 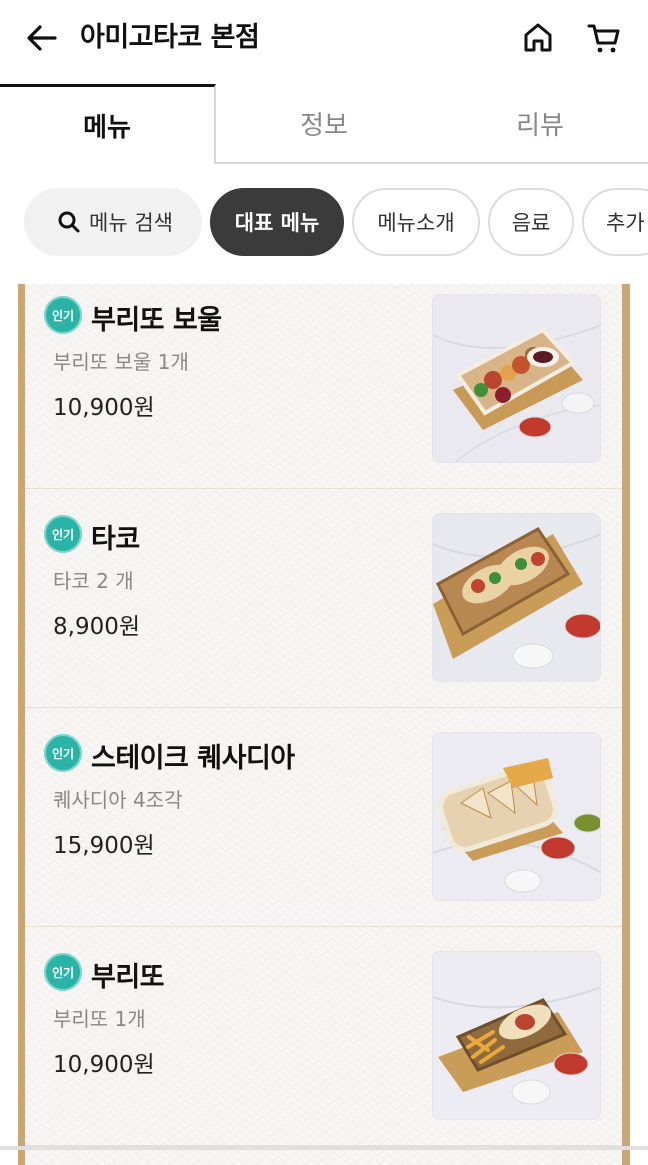 I want to click on chip-signature-menu: 대표 메뉴, so click(x=277, y=222).